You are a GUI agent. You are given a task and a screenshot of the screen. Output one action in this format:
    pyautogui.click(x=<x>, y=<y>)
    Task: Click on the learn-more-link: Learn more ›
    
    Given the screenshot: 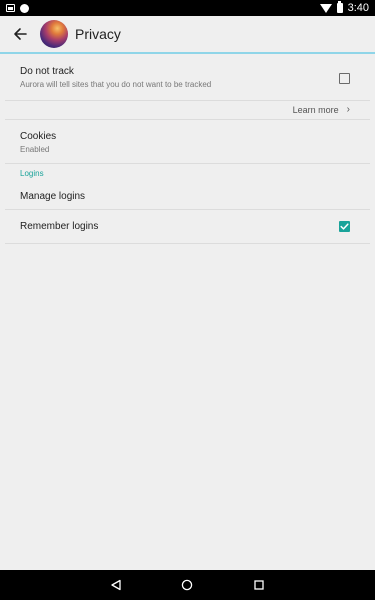 What is the action you would take?
    pyautogui.click(x=321, y=109)
    